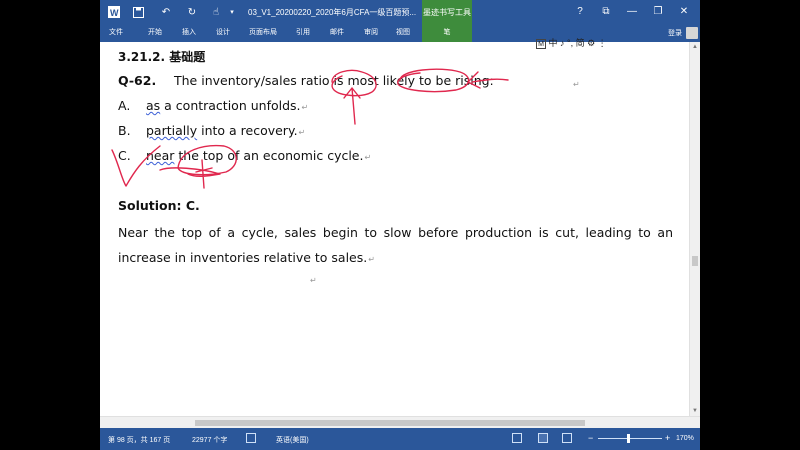  I want to click on avatar, so click(692, 33).